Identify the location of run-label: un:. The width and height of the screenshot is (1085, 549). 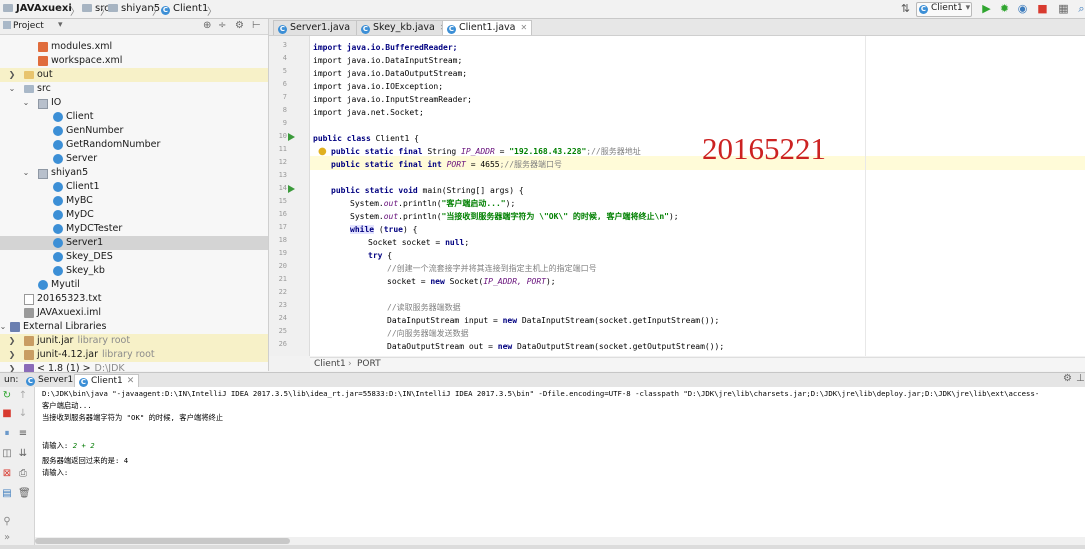
(11, 380).